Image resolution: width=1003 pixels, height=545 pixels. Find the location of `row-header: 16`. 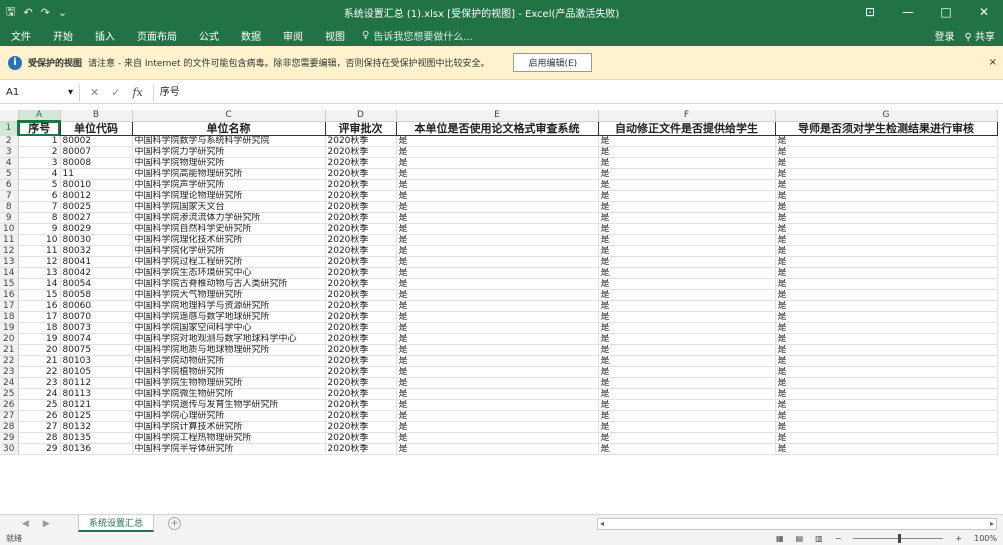

row-header: 16 is located at coordinates (9, 295).